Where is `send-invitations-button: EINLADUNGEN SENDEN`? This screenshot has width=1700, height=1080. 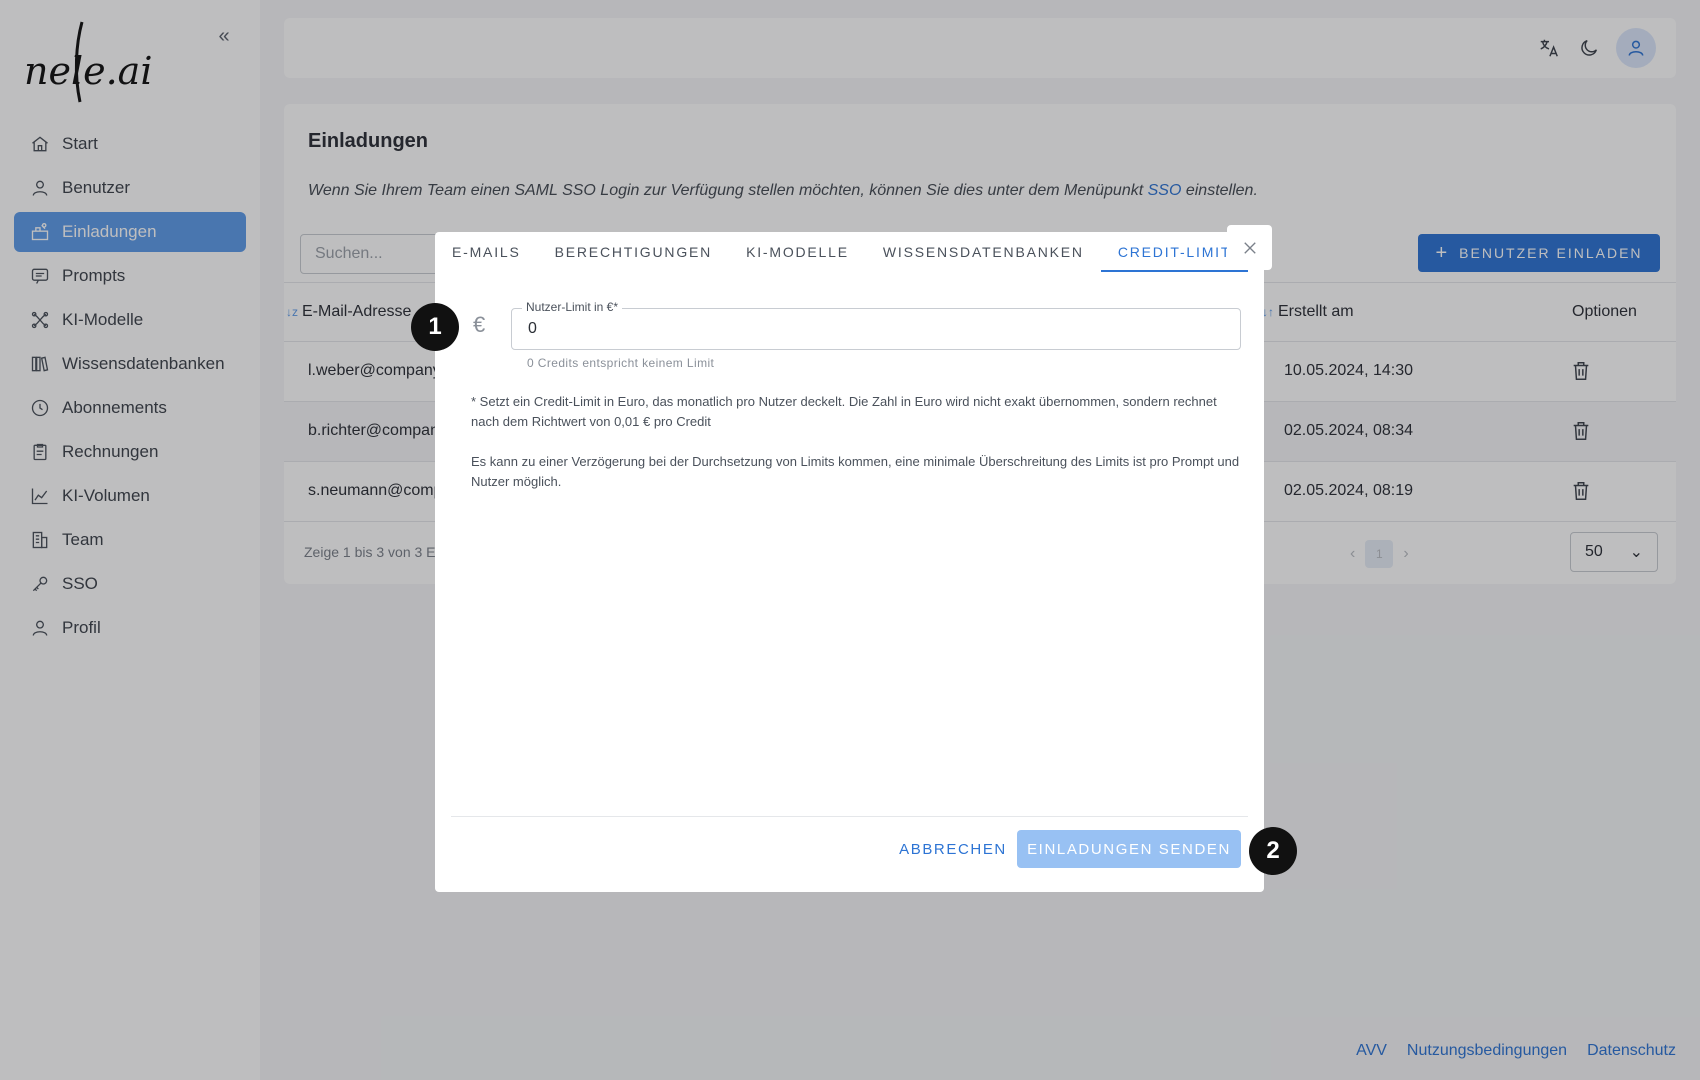
send-invitations-button: EINLADUNGEN SENDEN is located at coordinates (1129, 849).